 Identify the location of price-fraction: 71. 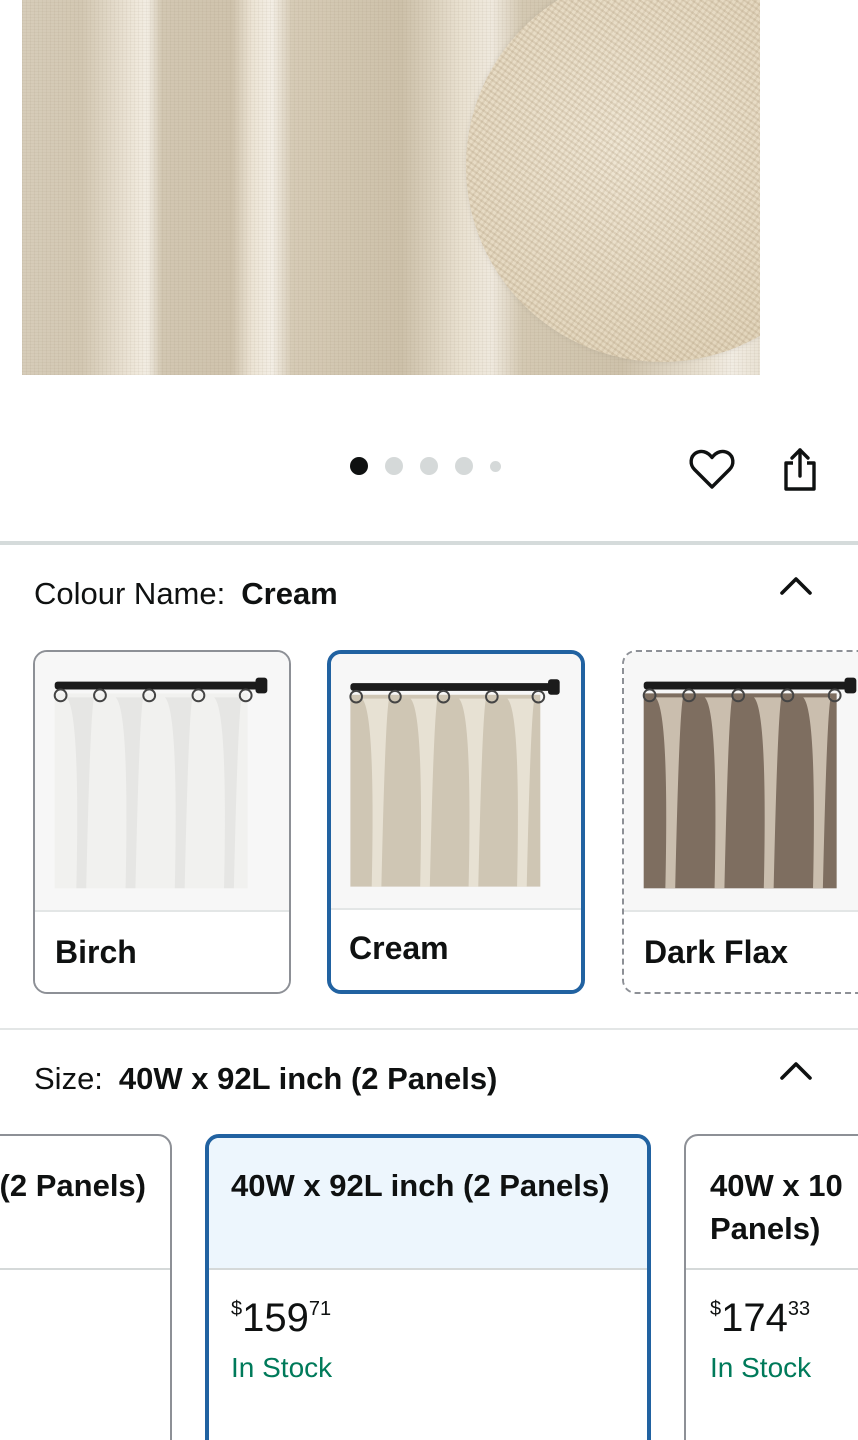
(320, 1309).